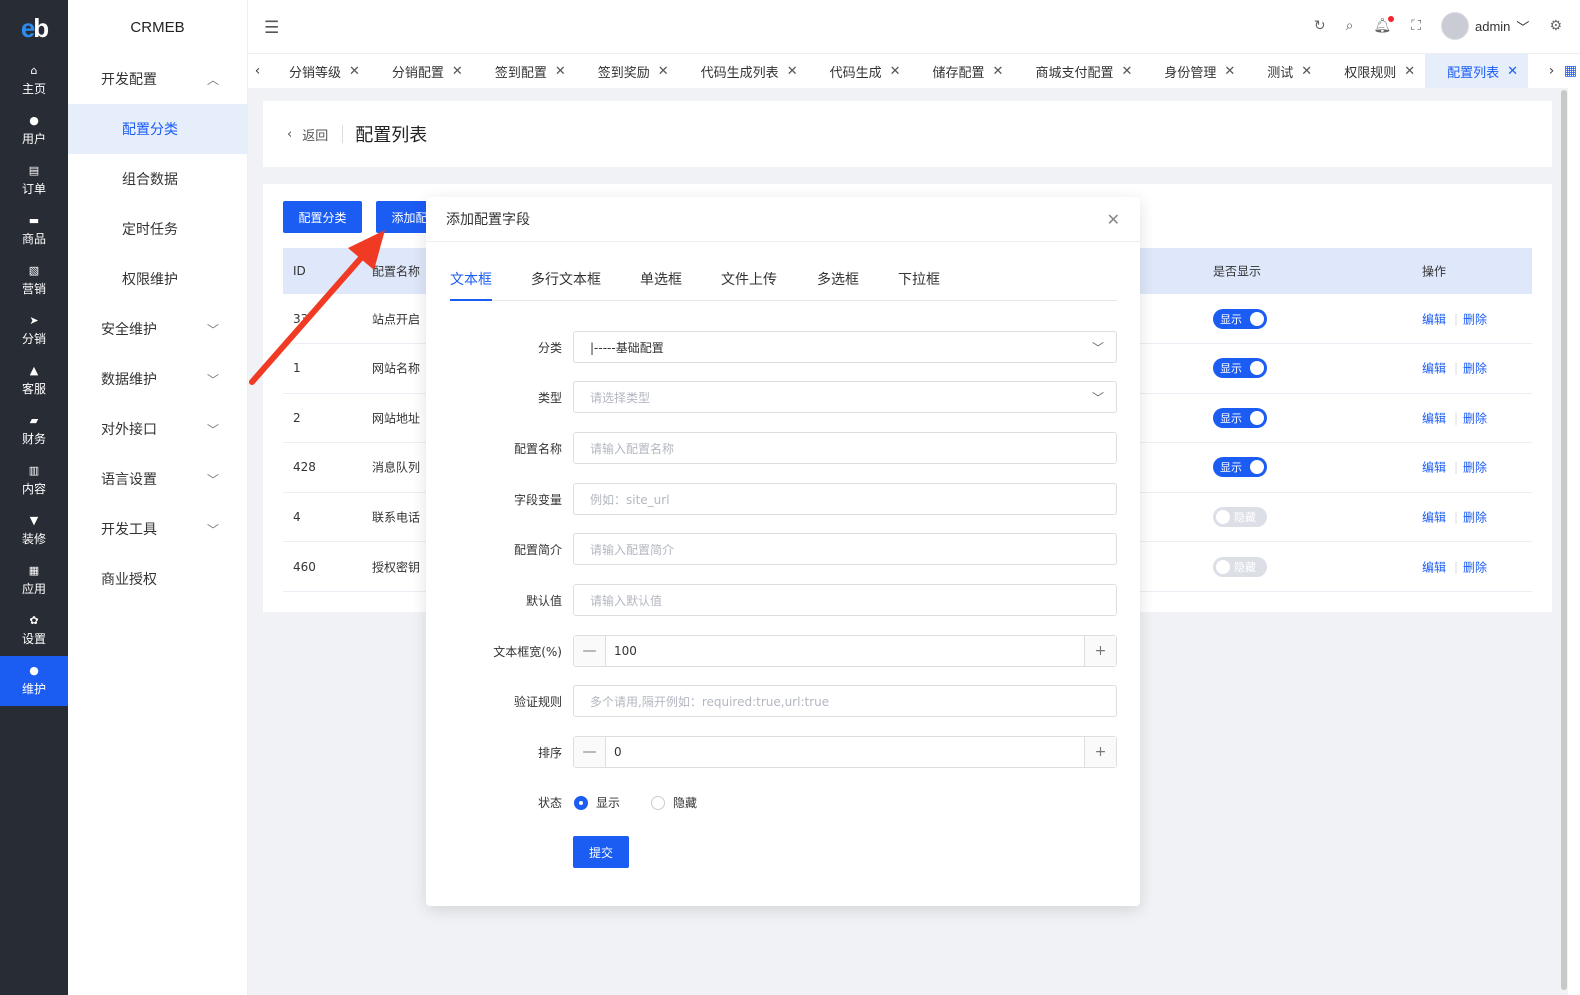  Describe the element at coordinates (315, 134) in the screenshot. I see `back-button: ‹ 返回` at that location.